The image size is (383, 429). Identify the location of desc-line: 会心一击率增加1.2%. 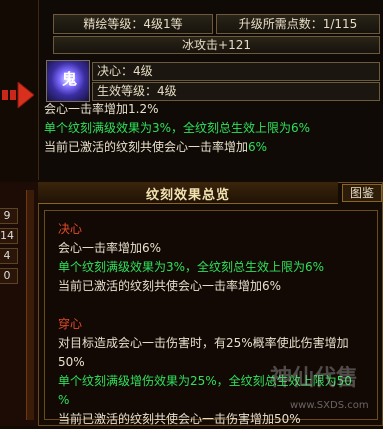
(101, 109).